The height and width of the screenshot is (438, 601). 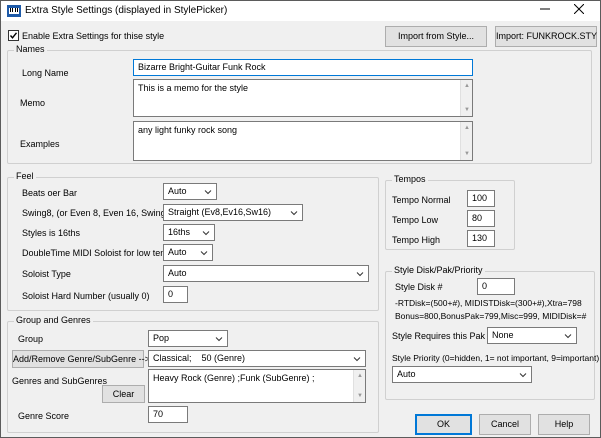 What do you see at coordinates (168, 414) in the screenshot?
I see `genre-score-input: 70` at bounding box center [168, 414].